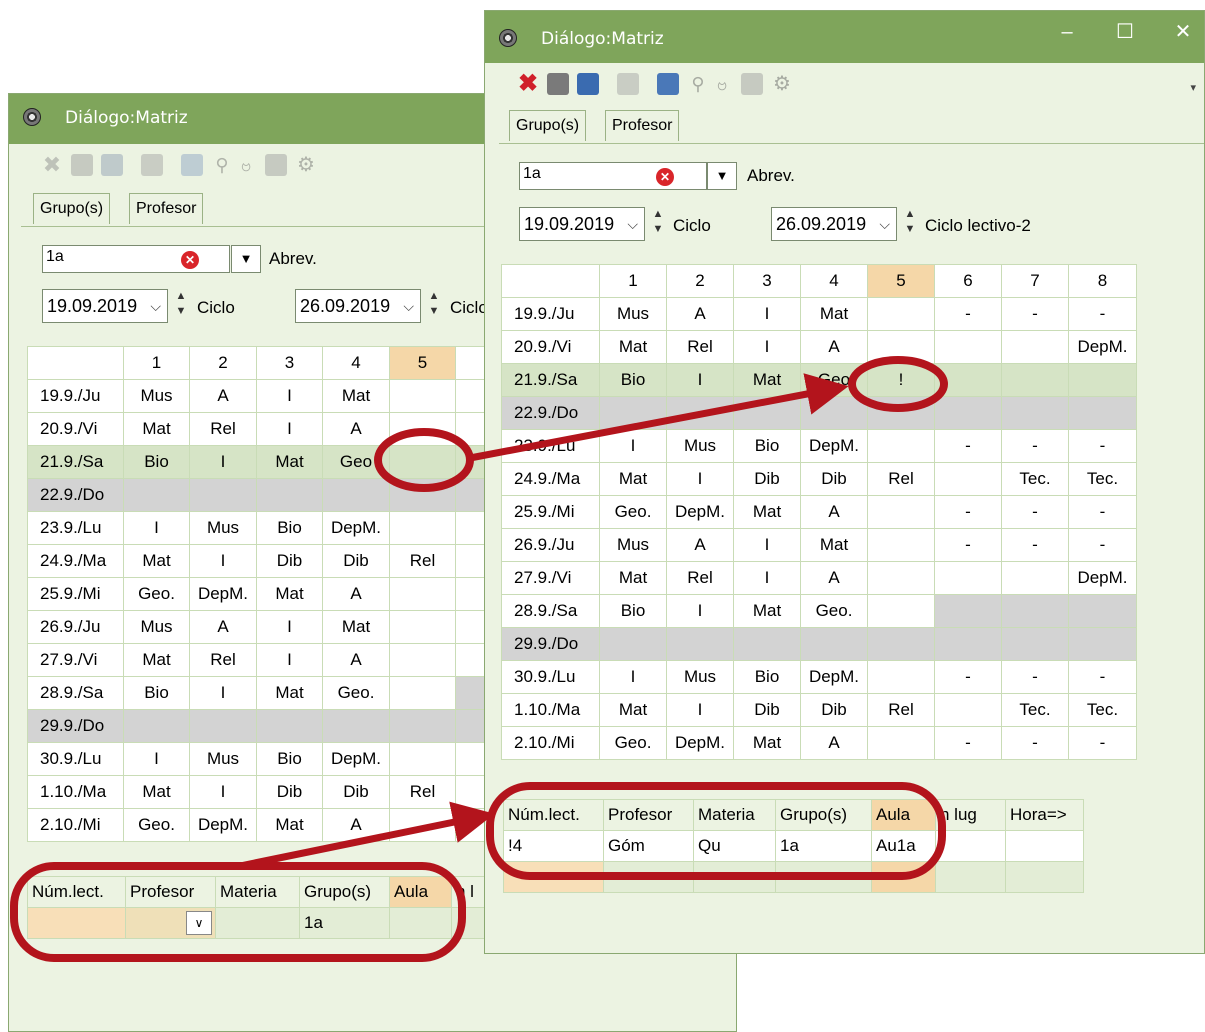 The height and width of the screenshot is (1032, 1205). I want to click on hour-header-cell: 1, so click(633, 281).